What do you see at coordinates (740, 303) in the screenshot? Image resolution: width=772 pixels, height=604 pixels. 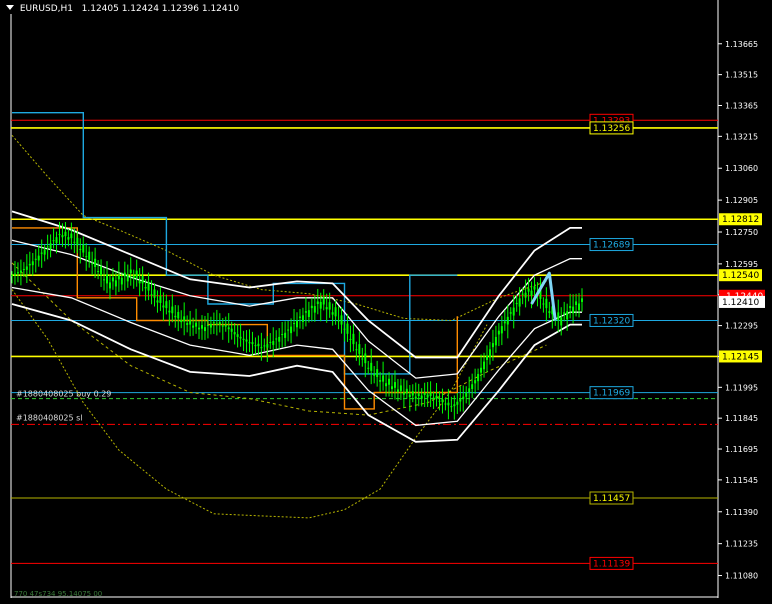 I see `current-price-label: 1.12410` at bounding box center [740, 303].